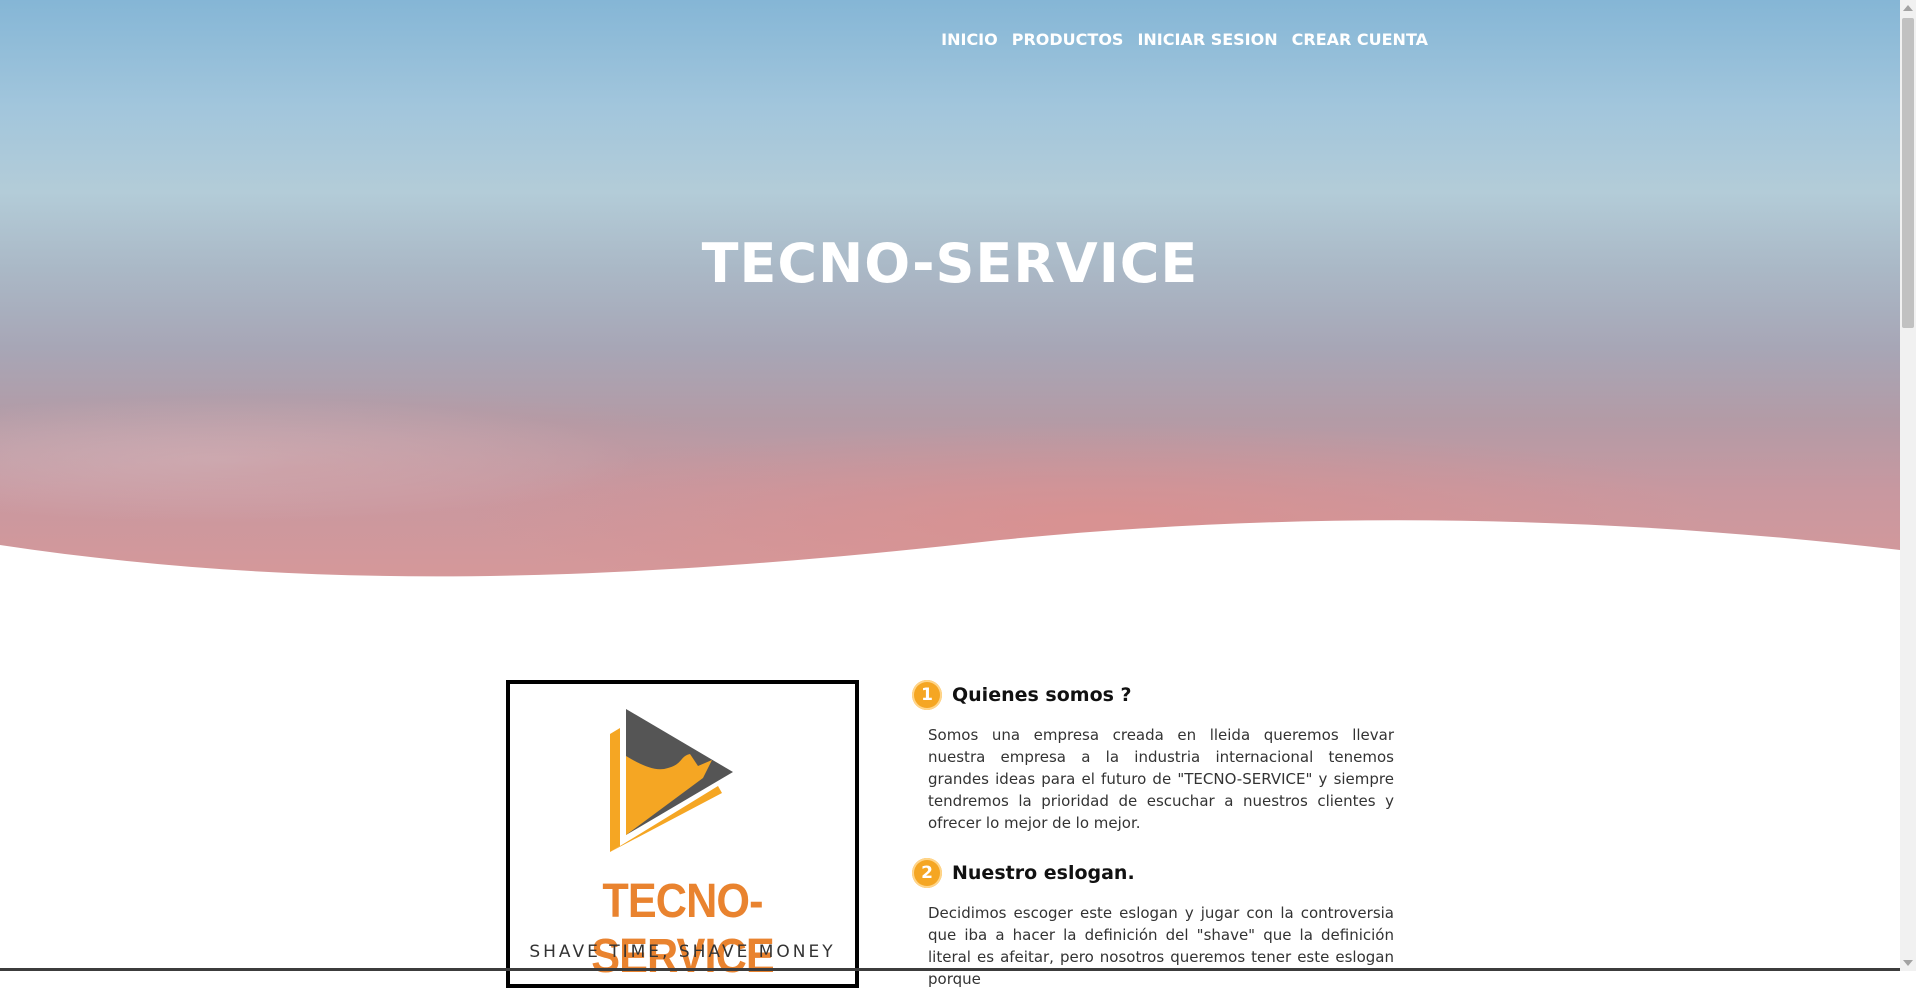 The width and height of the screenshot is (1916, 990). Describe the element at coordinates (1152, 873) in the screenshot. I see `step-heading-2: 2 Nuestro eslogan.` at that location.